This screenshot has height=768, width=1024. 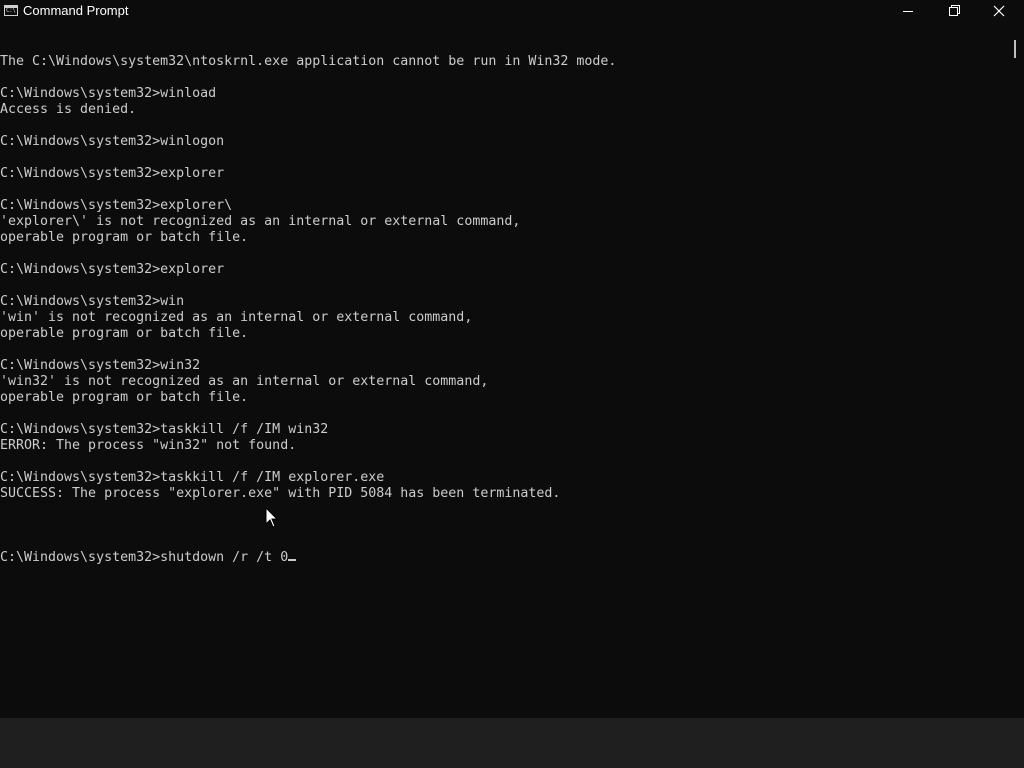 What do you see at coordinates (68, 109) in the screenshot?
I see `console-line: Access is denied.` at bounding box center [68, 109].